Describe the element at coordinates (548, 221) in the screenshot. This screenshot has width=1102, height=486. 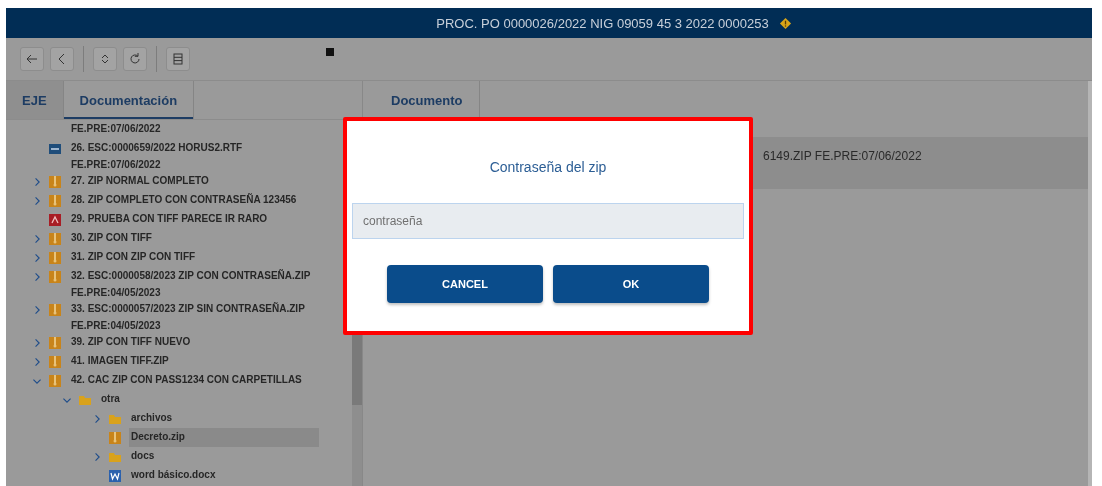
I see `password-field: contraseña` at that location.